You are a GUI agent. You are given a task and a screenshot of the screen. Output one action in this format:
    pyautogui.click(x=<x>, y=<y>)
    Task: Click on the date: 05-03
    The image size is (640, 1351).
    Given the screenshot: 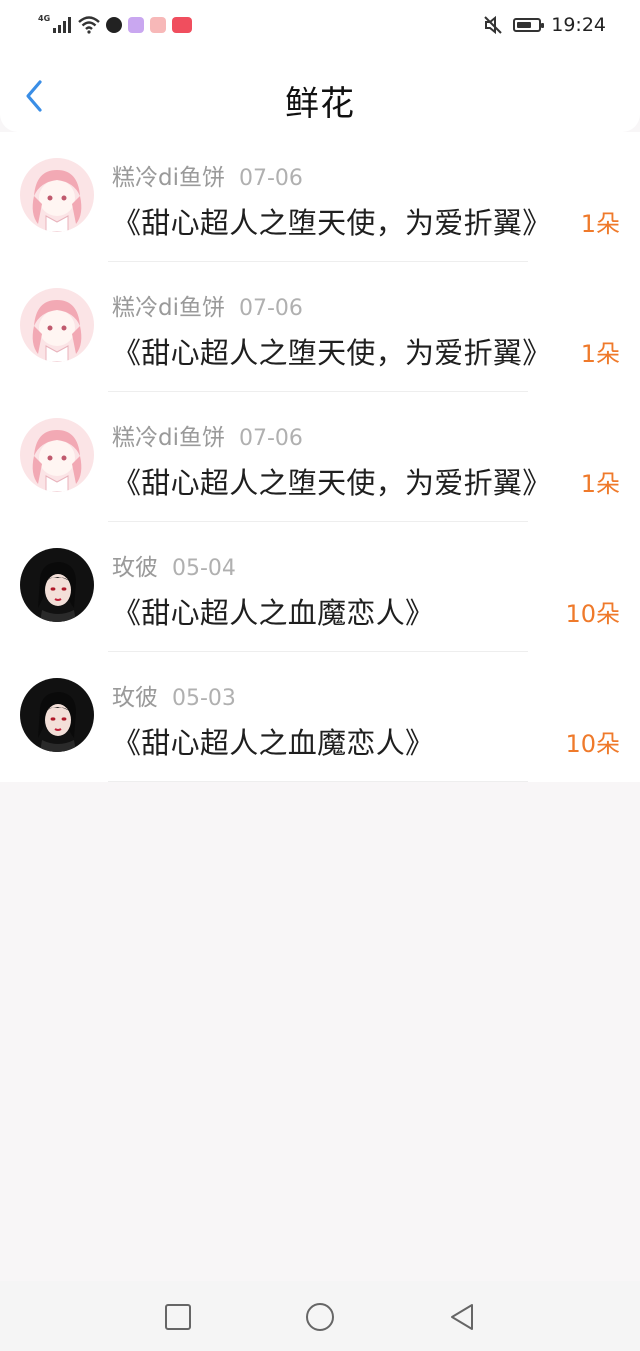 What is the action you would take?
    pyautogui.click(x=204, y=698)
    